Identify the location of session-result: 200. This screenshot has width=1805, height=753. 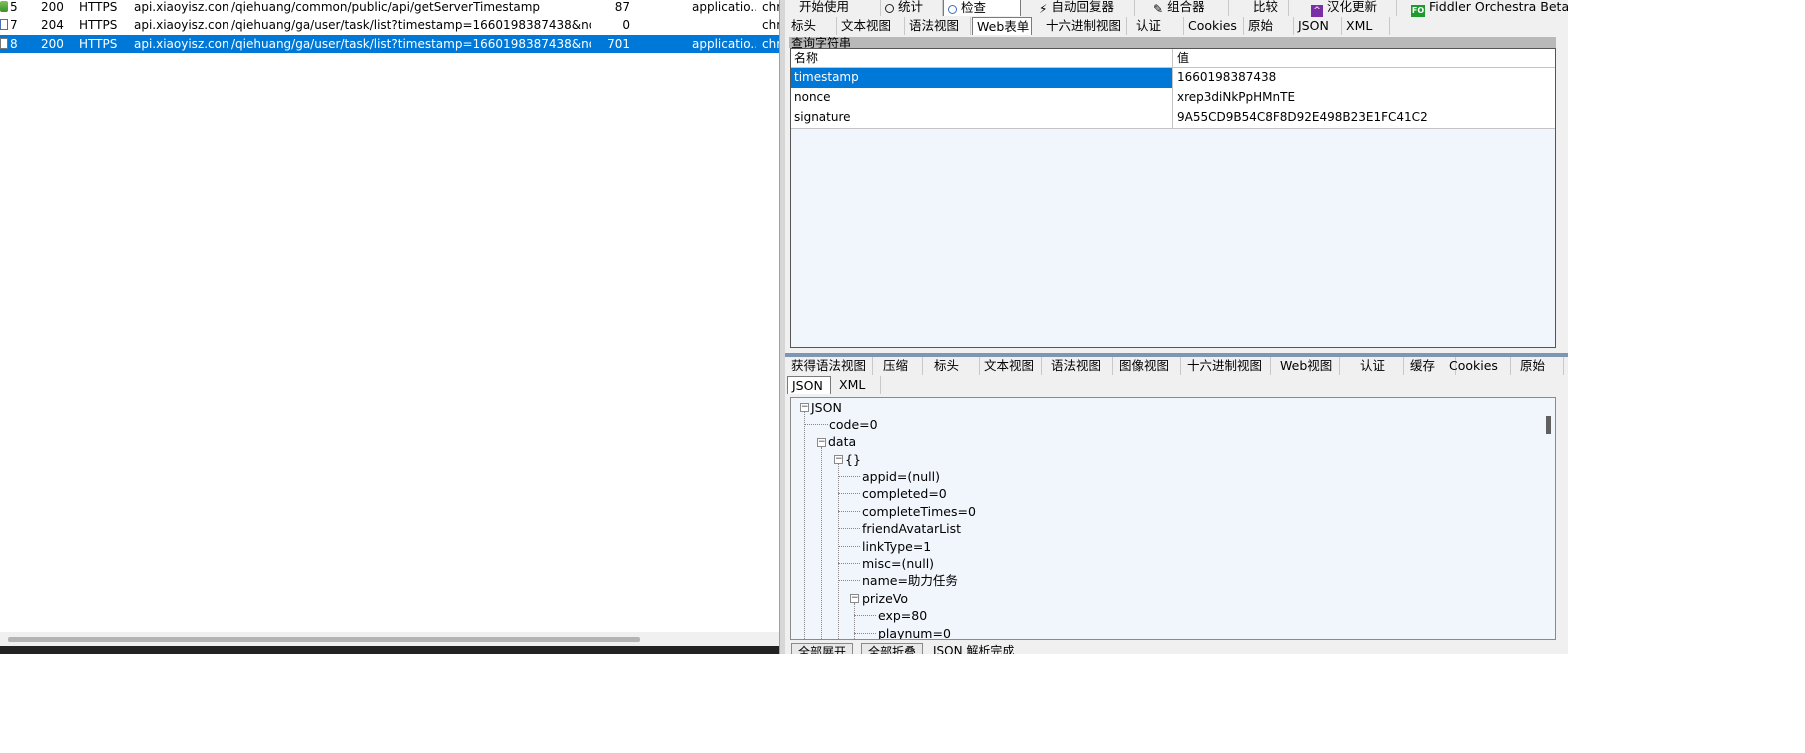
(52, 7).